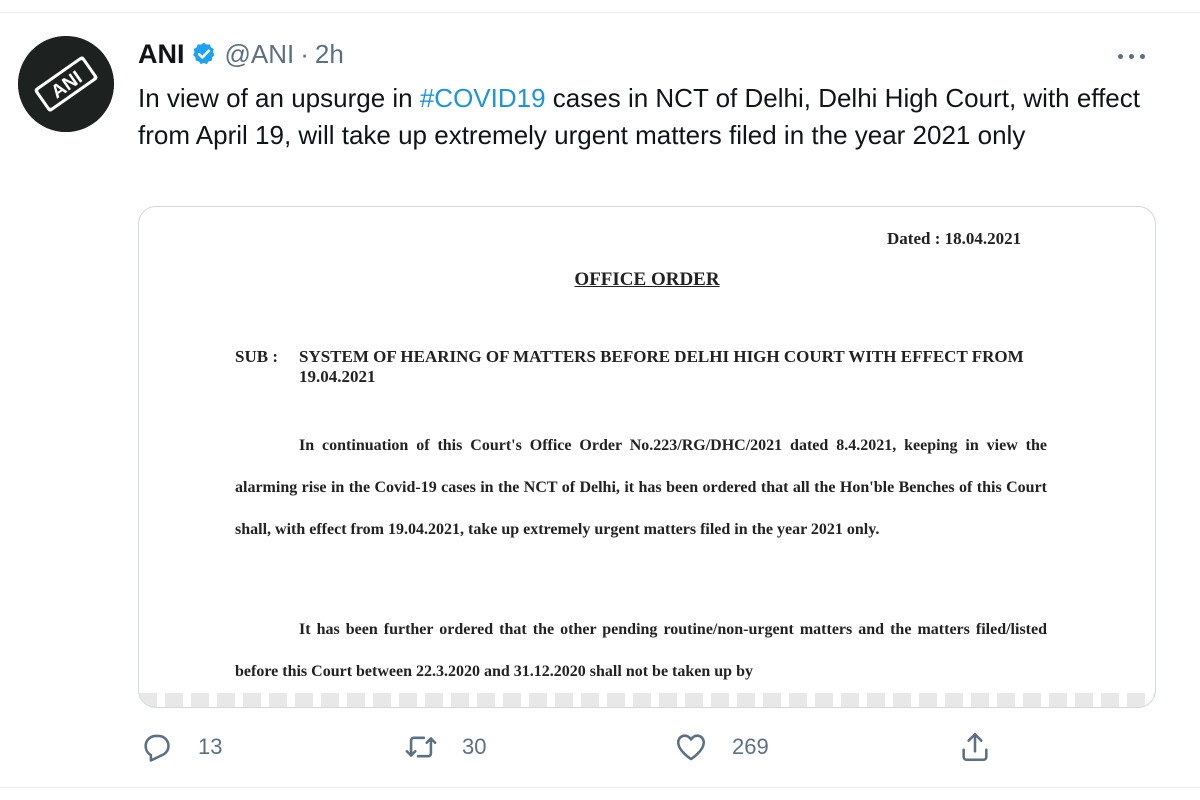 The width and height of the screenshot is (1200, 800). Describe the element at coordinates (647, 279) in the screenshot. I see `document-title: OFFICE ORDER` at that location.